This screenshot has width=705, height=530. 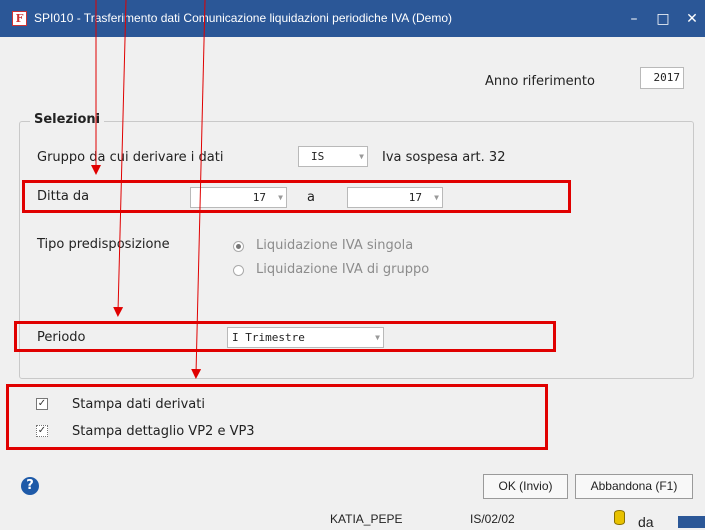 I want to click on arrow-to-checkboxes, so click(x=198, y=189).